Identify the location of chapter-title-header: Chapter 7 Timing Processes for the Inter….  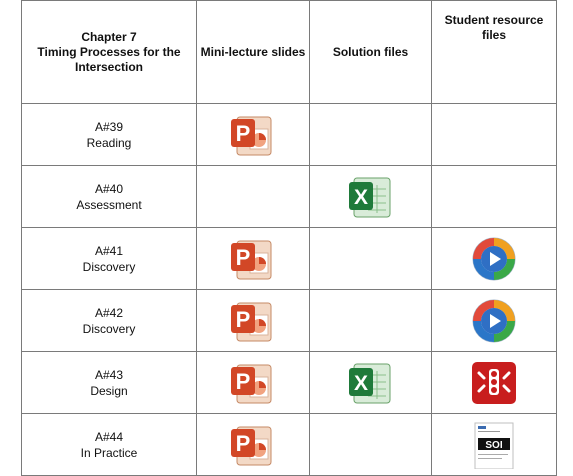
(109, 52).